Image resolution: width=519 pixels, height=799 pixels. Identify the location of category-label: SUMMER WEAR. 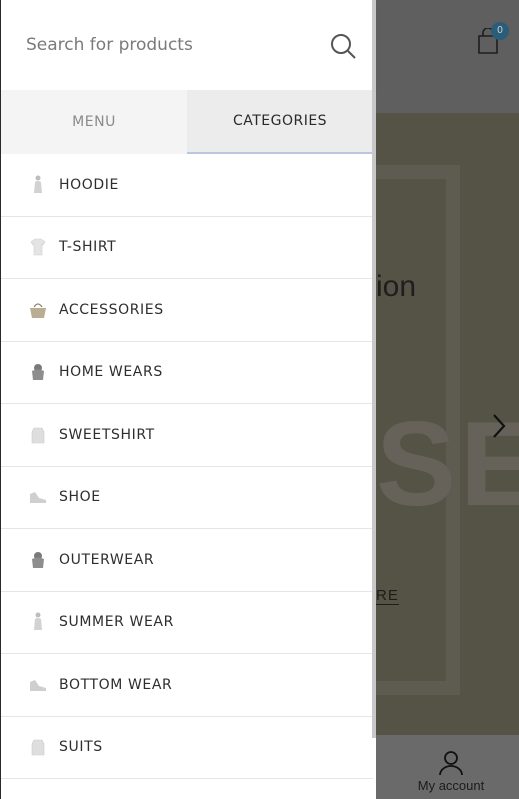
(116, 622).